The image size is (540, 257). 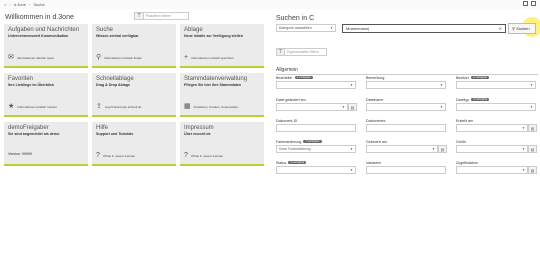 What do you see at coordinates (270, 4) in the screenshot?
I see `breadcrumb-bar: ⌂ › d.3one › Suche` at bounding box center [270, 4].